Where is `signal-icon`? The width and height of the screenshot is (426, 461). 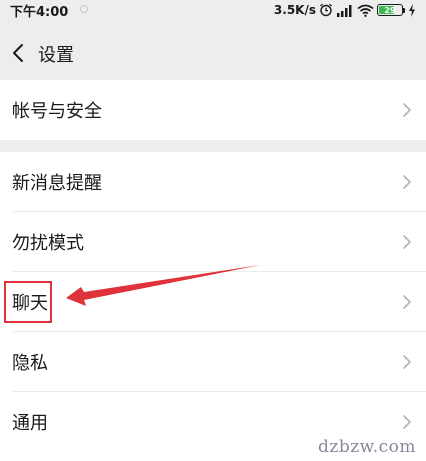
signal-icon is located at coordinates (344, 10).